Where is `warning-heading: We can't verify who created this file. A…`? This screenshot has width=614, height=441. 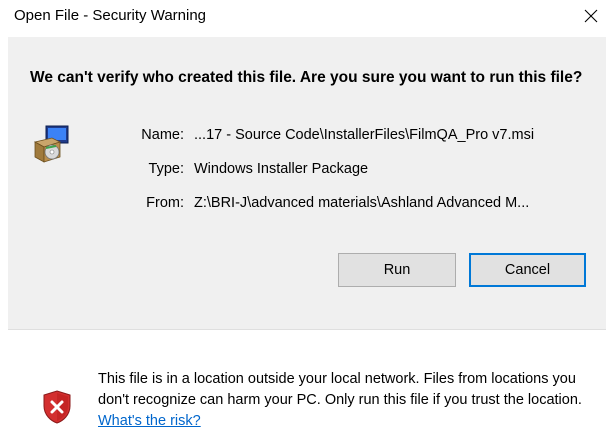
warning-heading: We can't verify who created this file. A… is located at coordinates (306, 77).